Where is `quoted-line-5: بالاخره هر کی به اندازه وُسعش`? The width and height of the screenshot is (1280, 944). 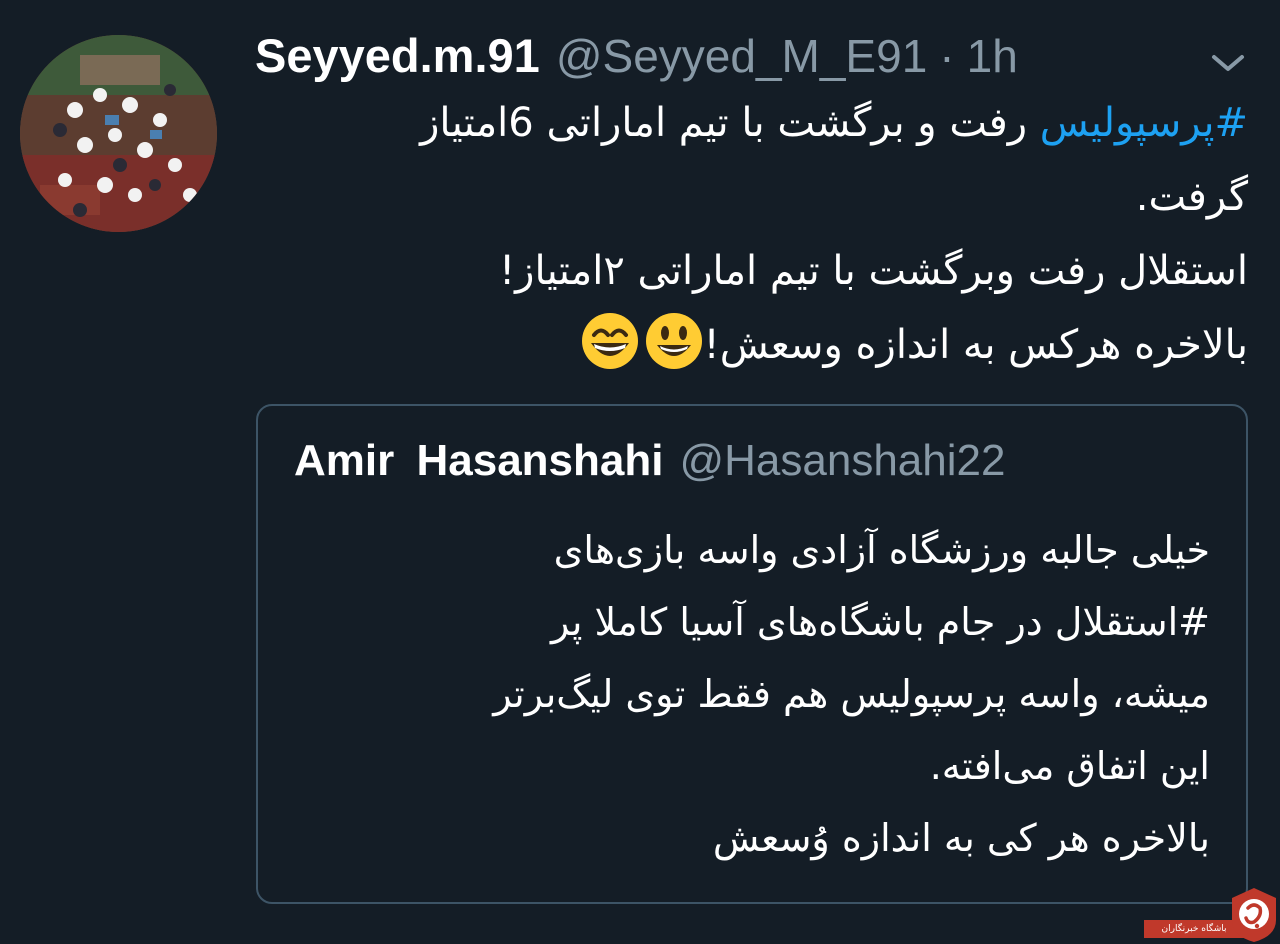 quoted-line-5: بالاخره هر کی به اندازه وُسعش is located at coordinates (961, 838).